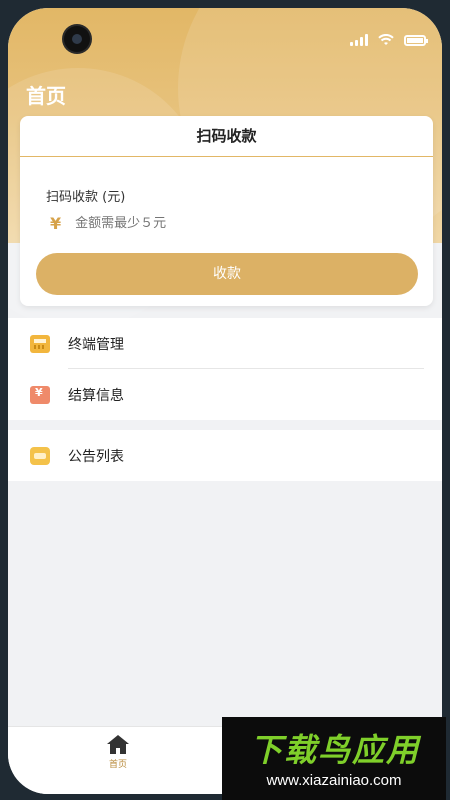  I want to click on amount-row: ¥, so click(214, 223).